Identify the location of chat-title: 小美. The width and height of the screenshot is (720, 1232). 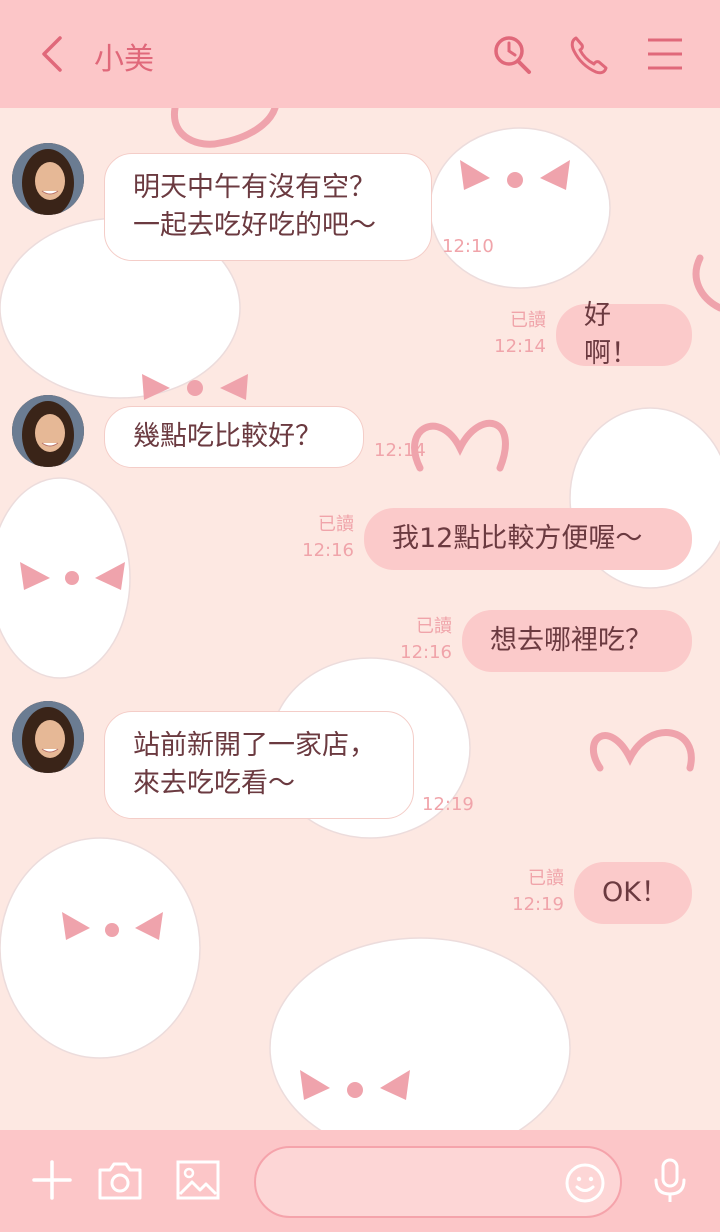
(124, 59).